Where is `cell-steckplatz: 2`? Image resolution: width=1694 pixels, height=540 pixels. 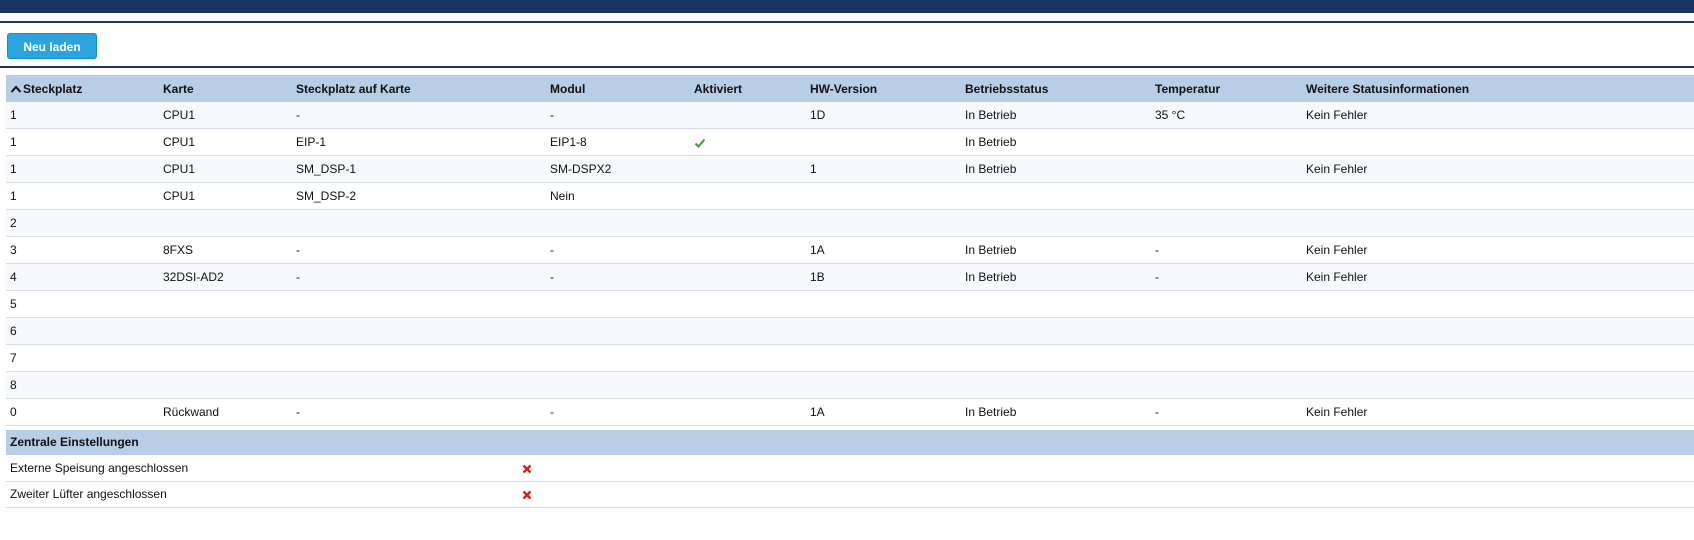 cell-steckplatz: 2 is located at coordinates (82, 223).